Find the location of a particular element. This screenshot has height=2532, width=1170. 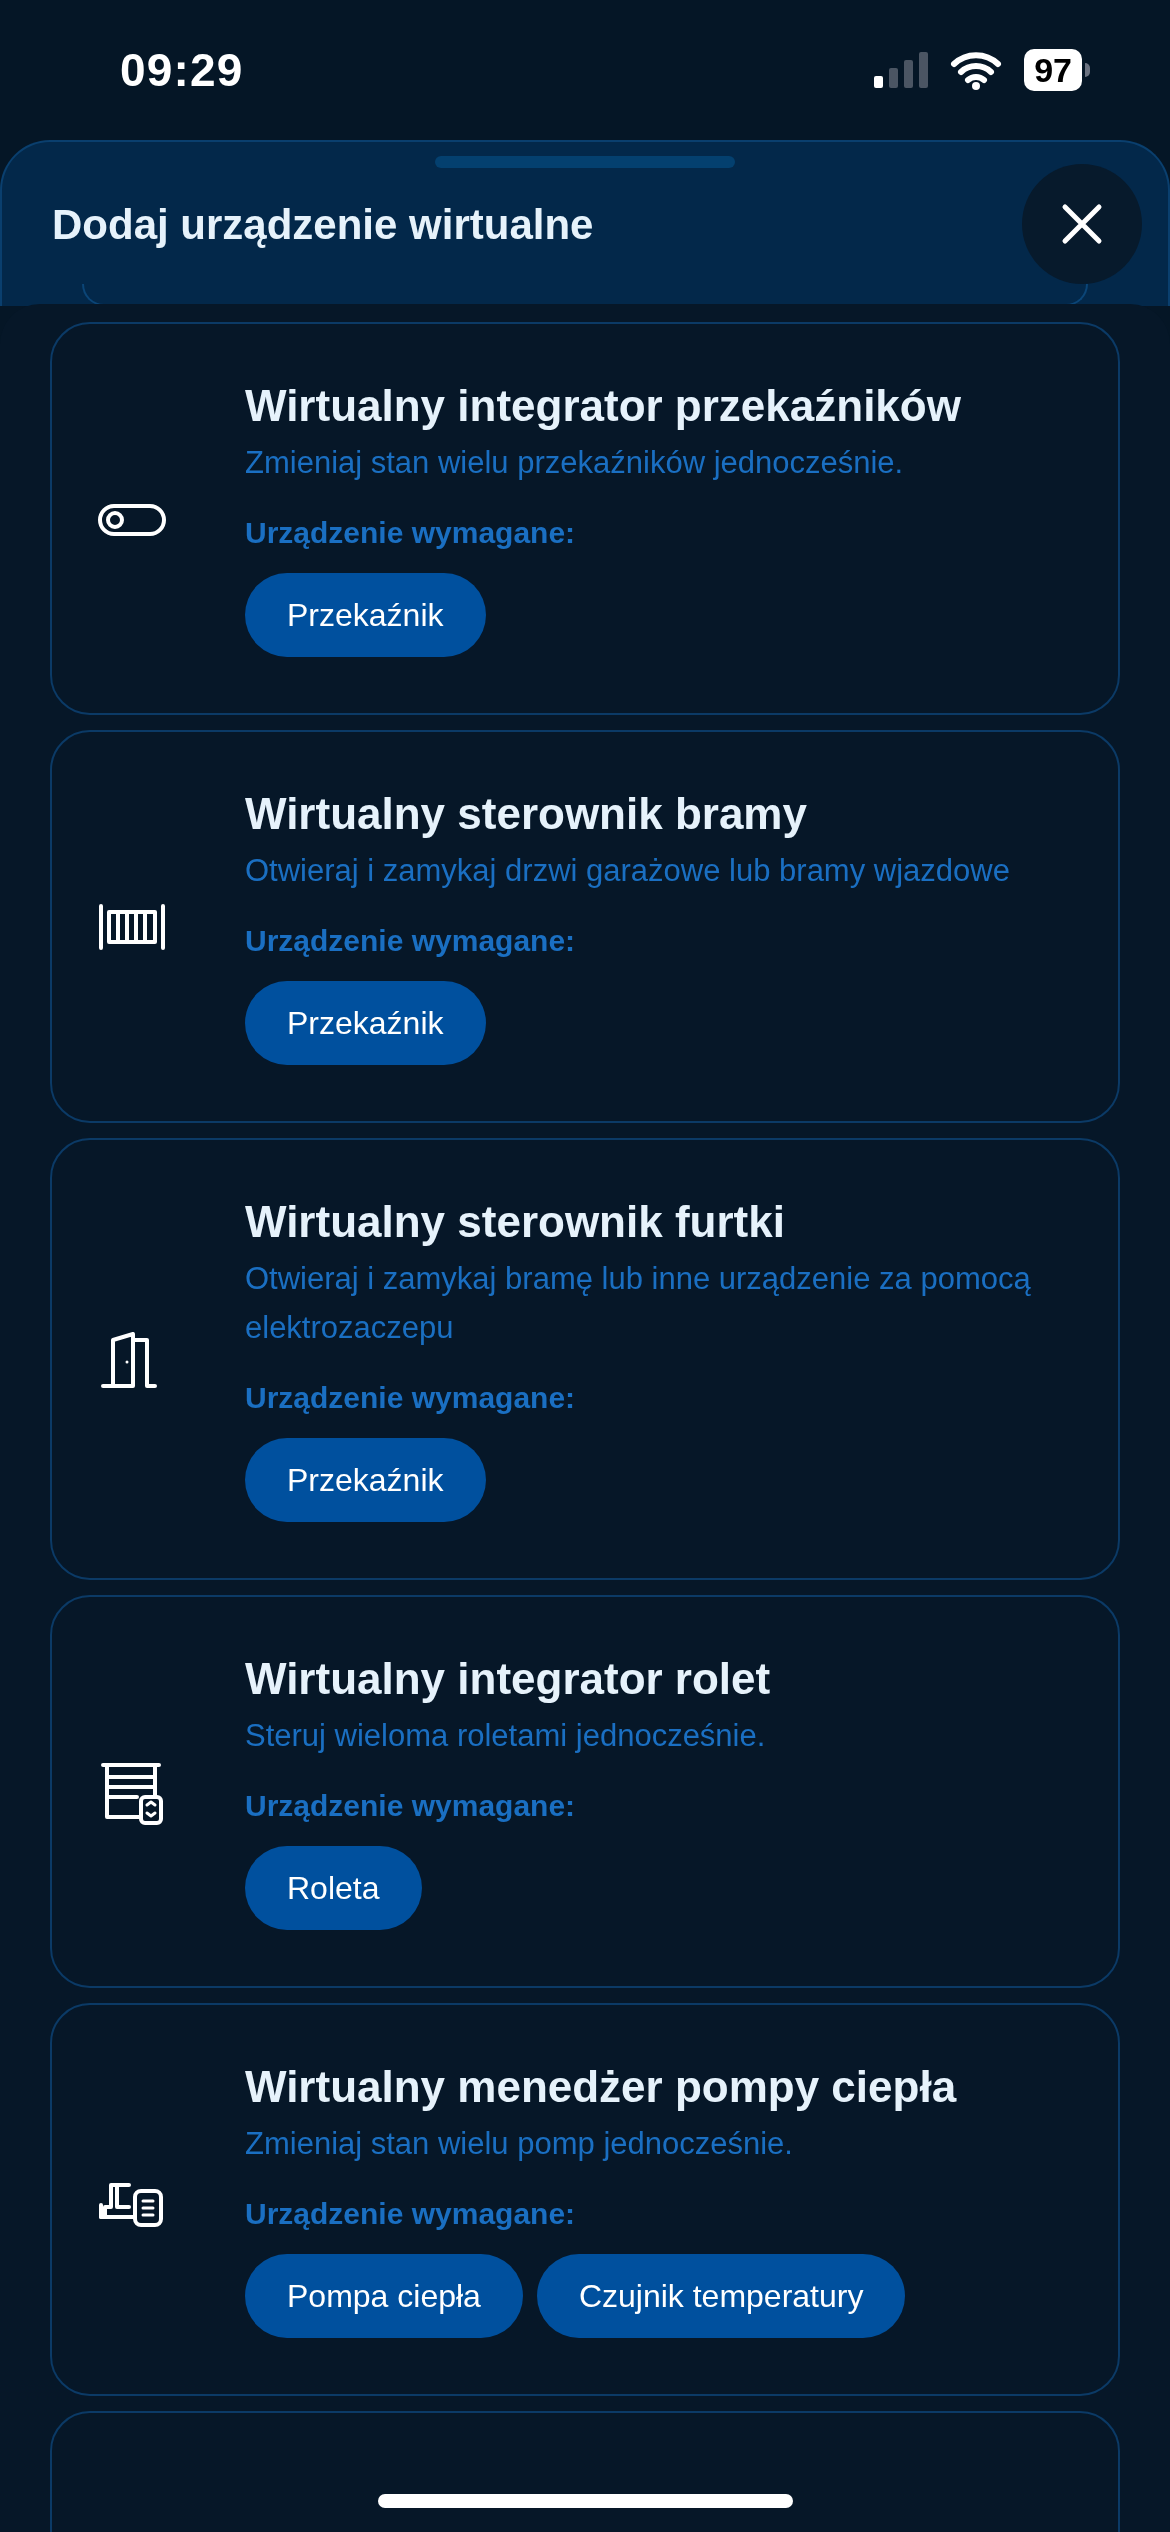

device-title: Wirtualny menedżer pompy ciepła is located at coordinates (601, 2087).